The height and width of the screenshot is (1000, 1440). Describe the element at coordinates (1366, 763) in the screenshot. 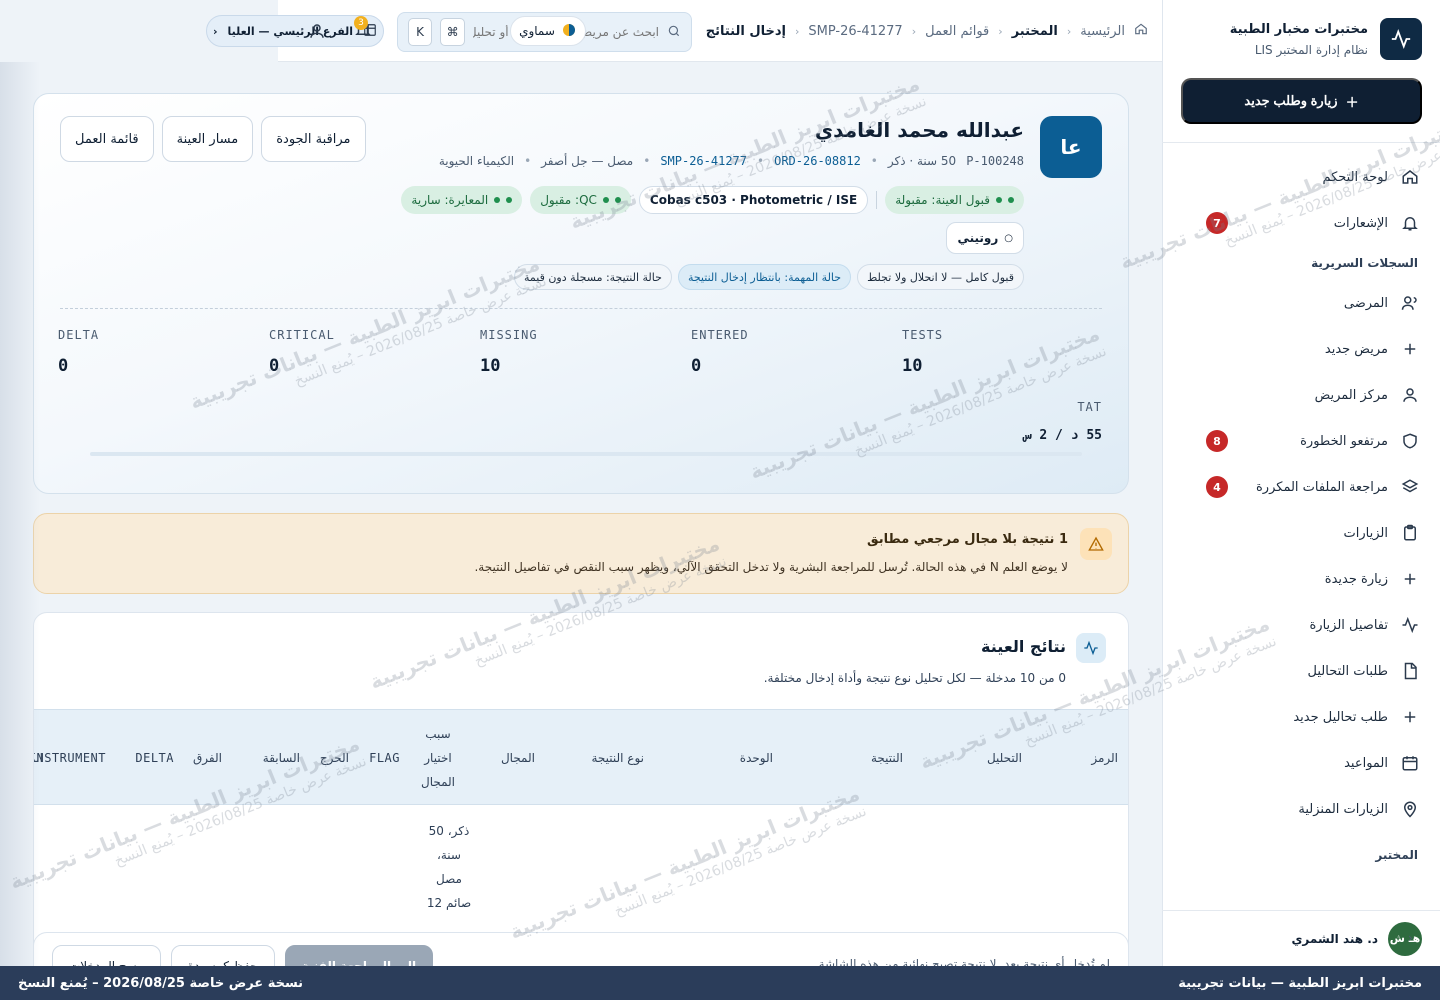

I see `sidebar-item-label: المواعيد` at that location.